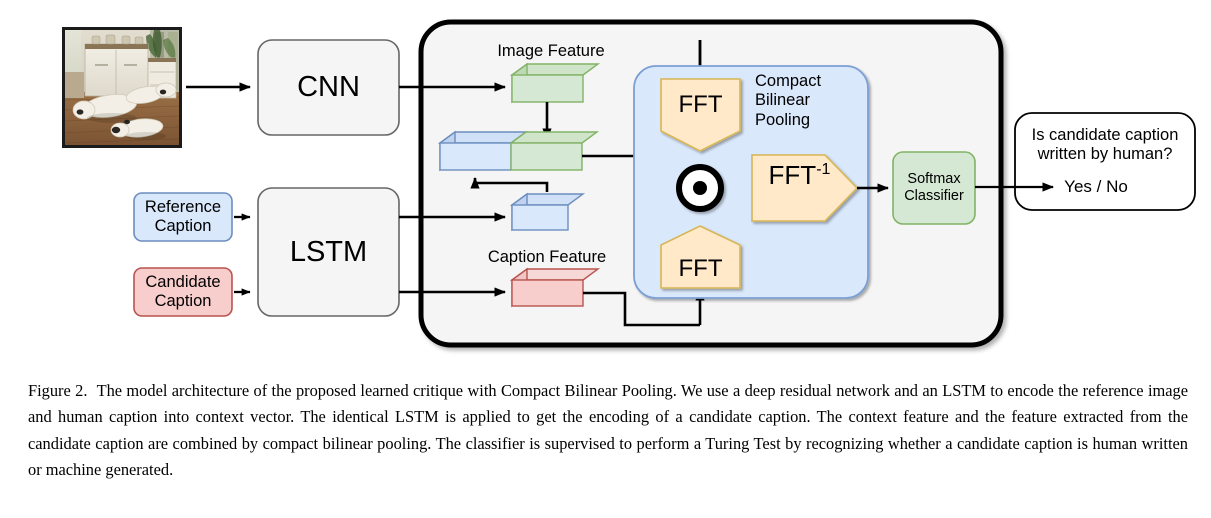 Image resolution: width=1211 pixels, height=518 pixels. I want to click on pooling-title-line2: Bilinear, so click(783, 100).